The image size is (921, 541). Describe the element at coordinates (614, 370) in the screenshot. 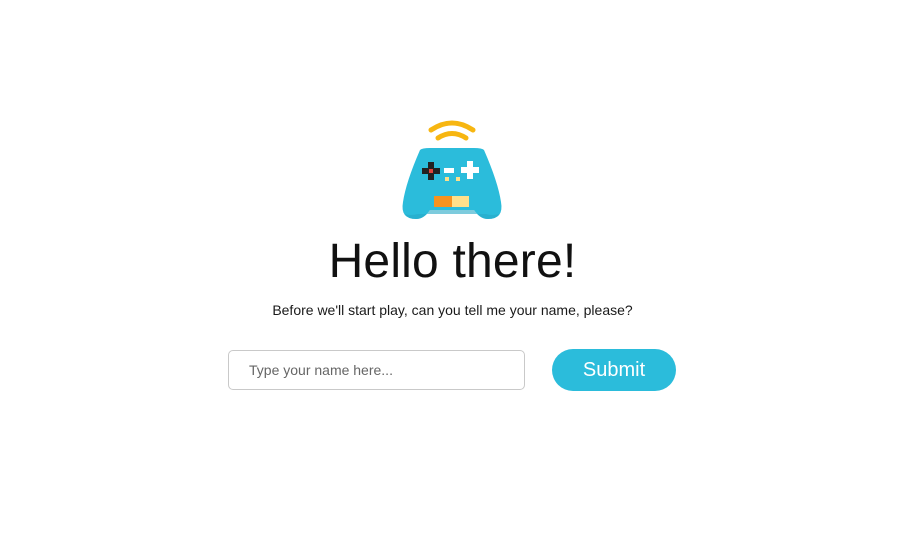

I see `submit-button: Submit` at that location.